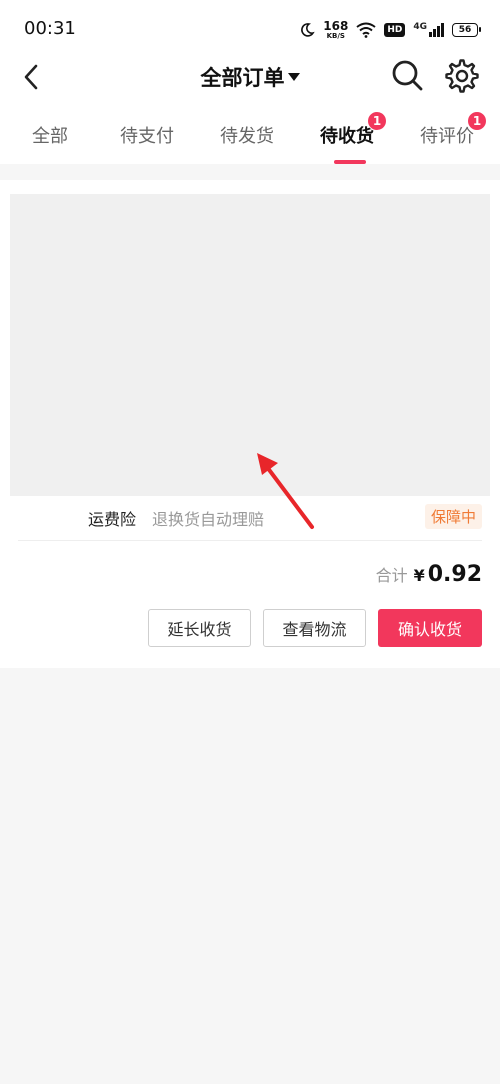  What do you see at coordinates (112, 519) in the screenshot?
I see `insurance-label: 运费险` at bounding box center [112, 519].